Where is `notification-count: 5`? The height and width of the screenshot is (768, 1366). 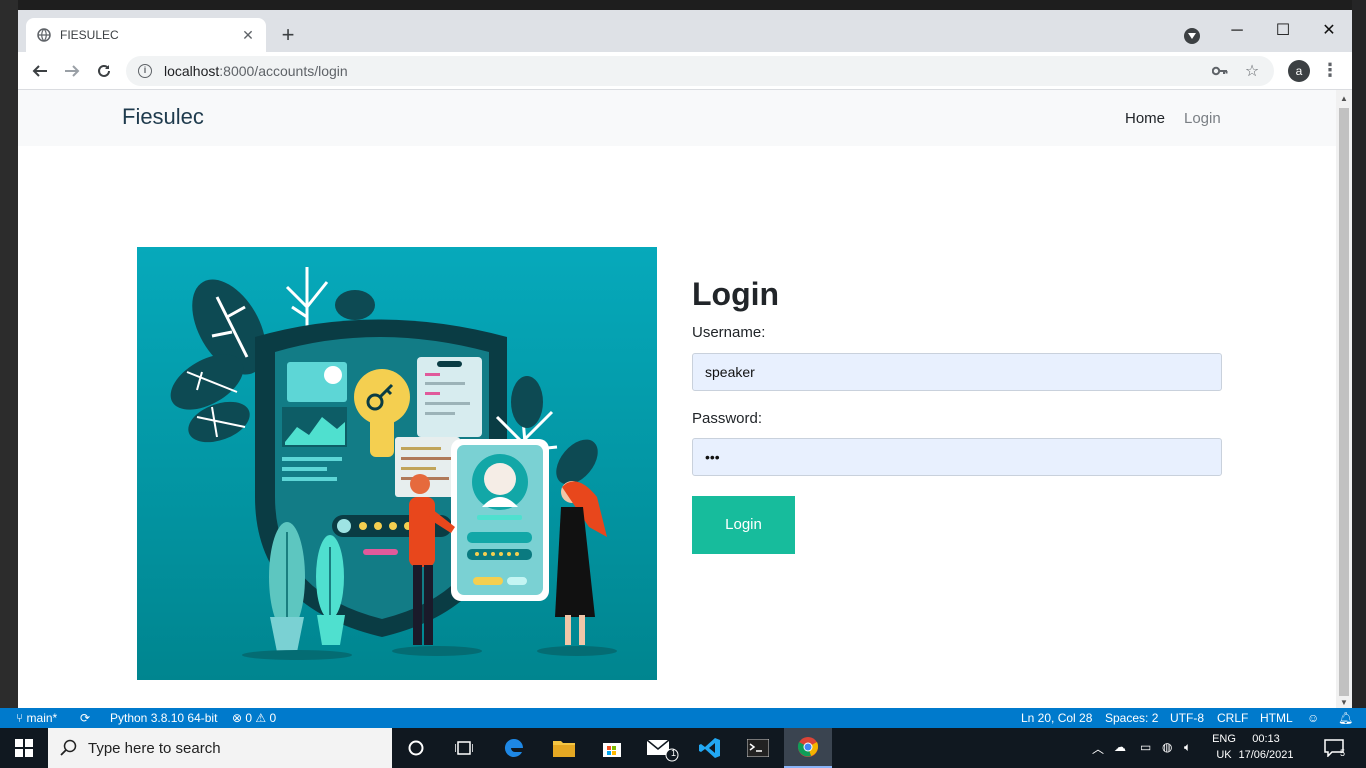
notification-count: 5 is located at coordinates (1343, 753).